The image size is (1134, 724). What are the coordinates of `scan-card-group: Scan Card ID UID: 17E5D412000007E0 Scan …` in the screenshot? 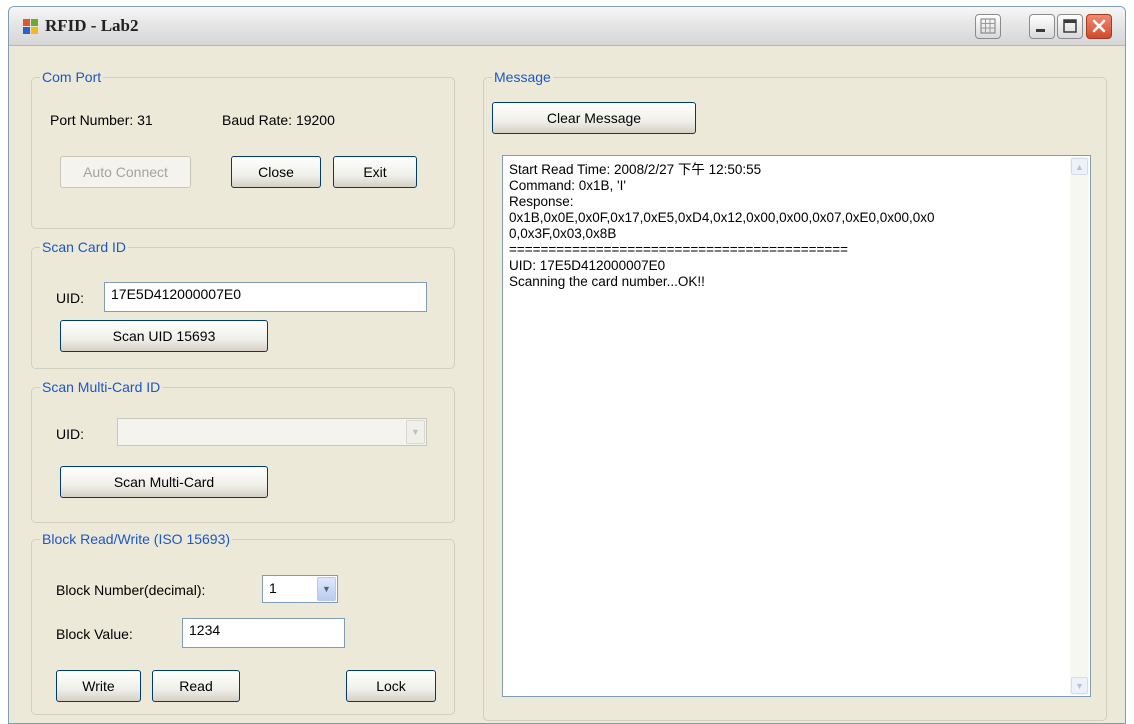 It's located at (243, 304).